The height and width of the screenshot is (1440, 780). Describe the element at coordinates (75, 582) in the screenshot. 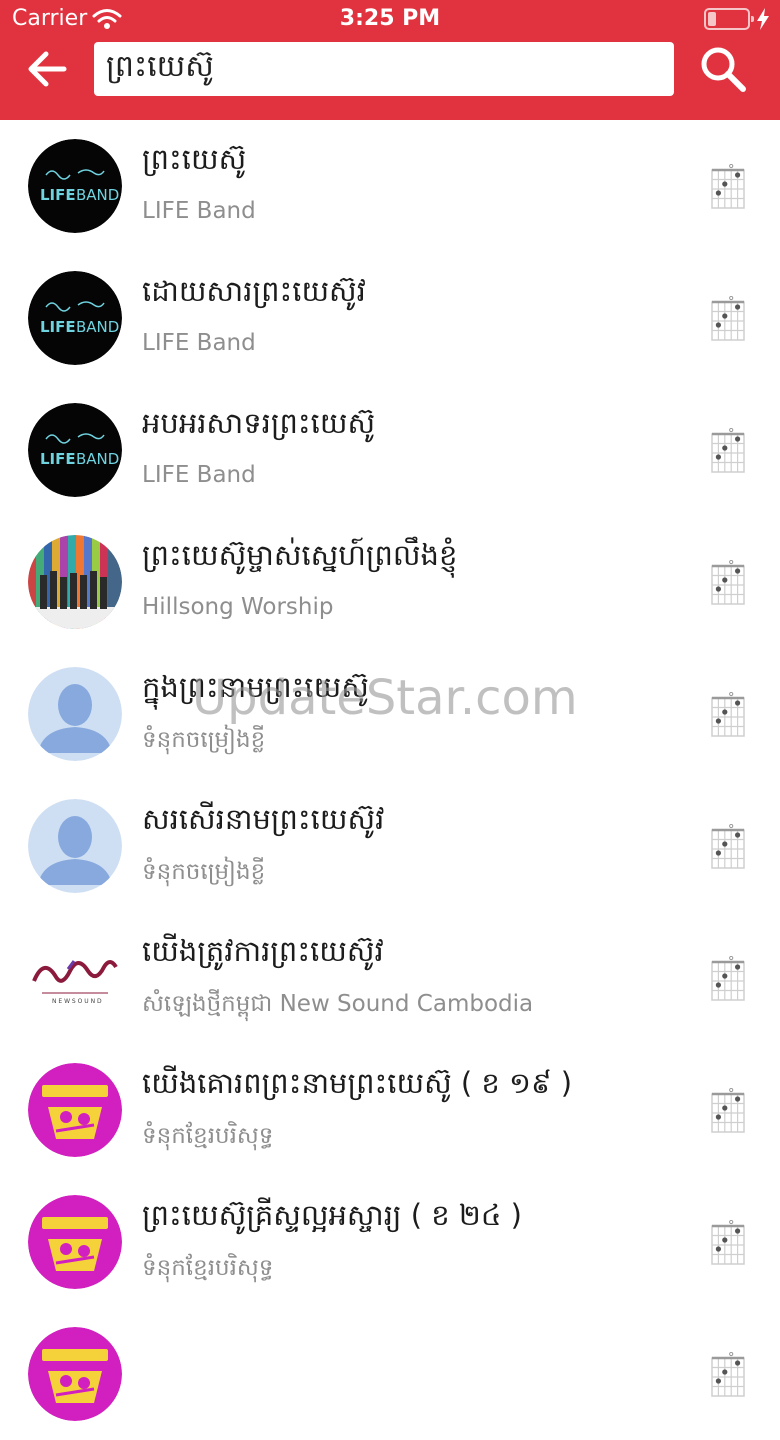

I see `group-photo-avatar` at that location.